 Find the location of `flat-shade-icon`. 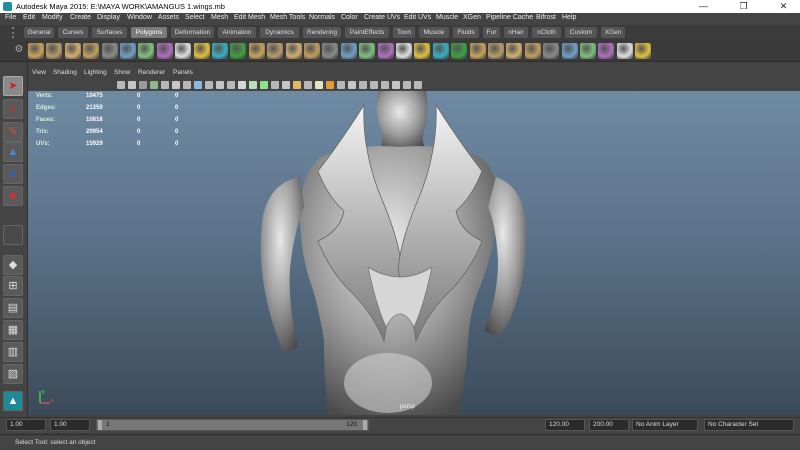

flat-shade-icon is located at coordinates (275, 85).